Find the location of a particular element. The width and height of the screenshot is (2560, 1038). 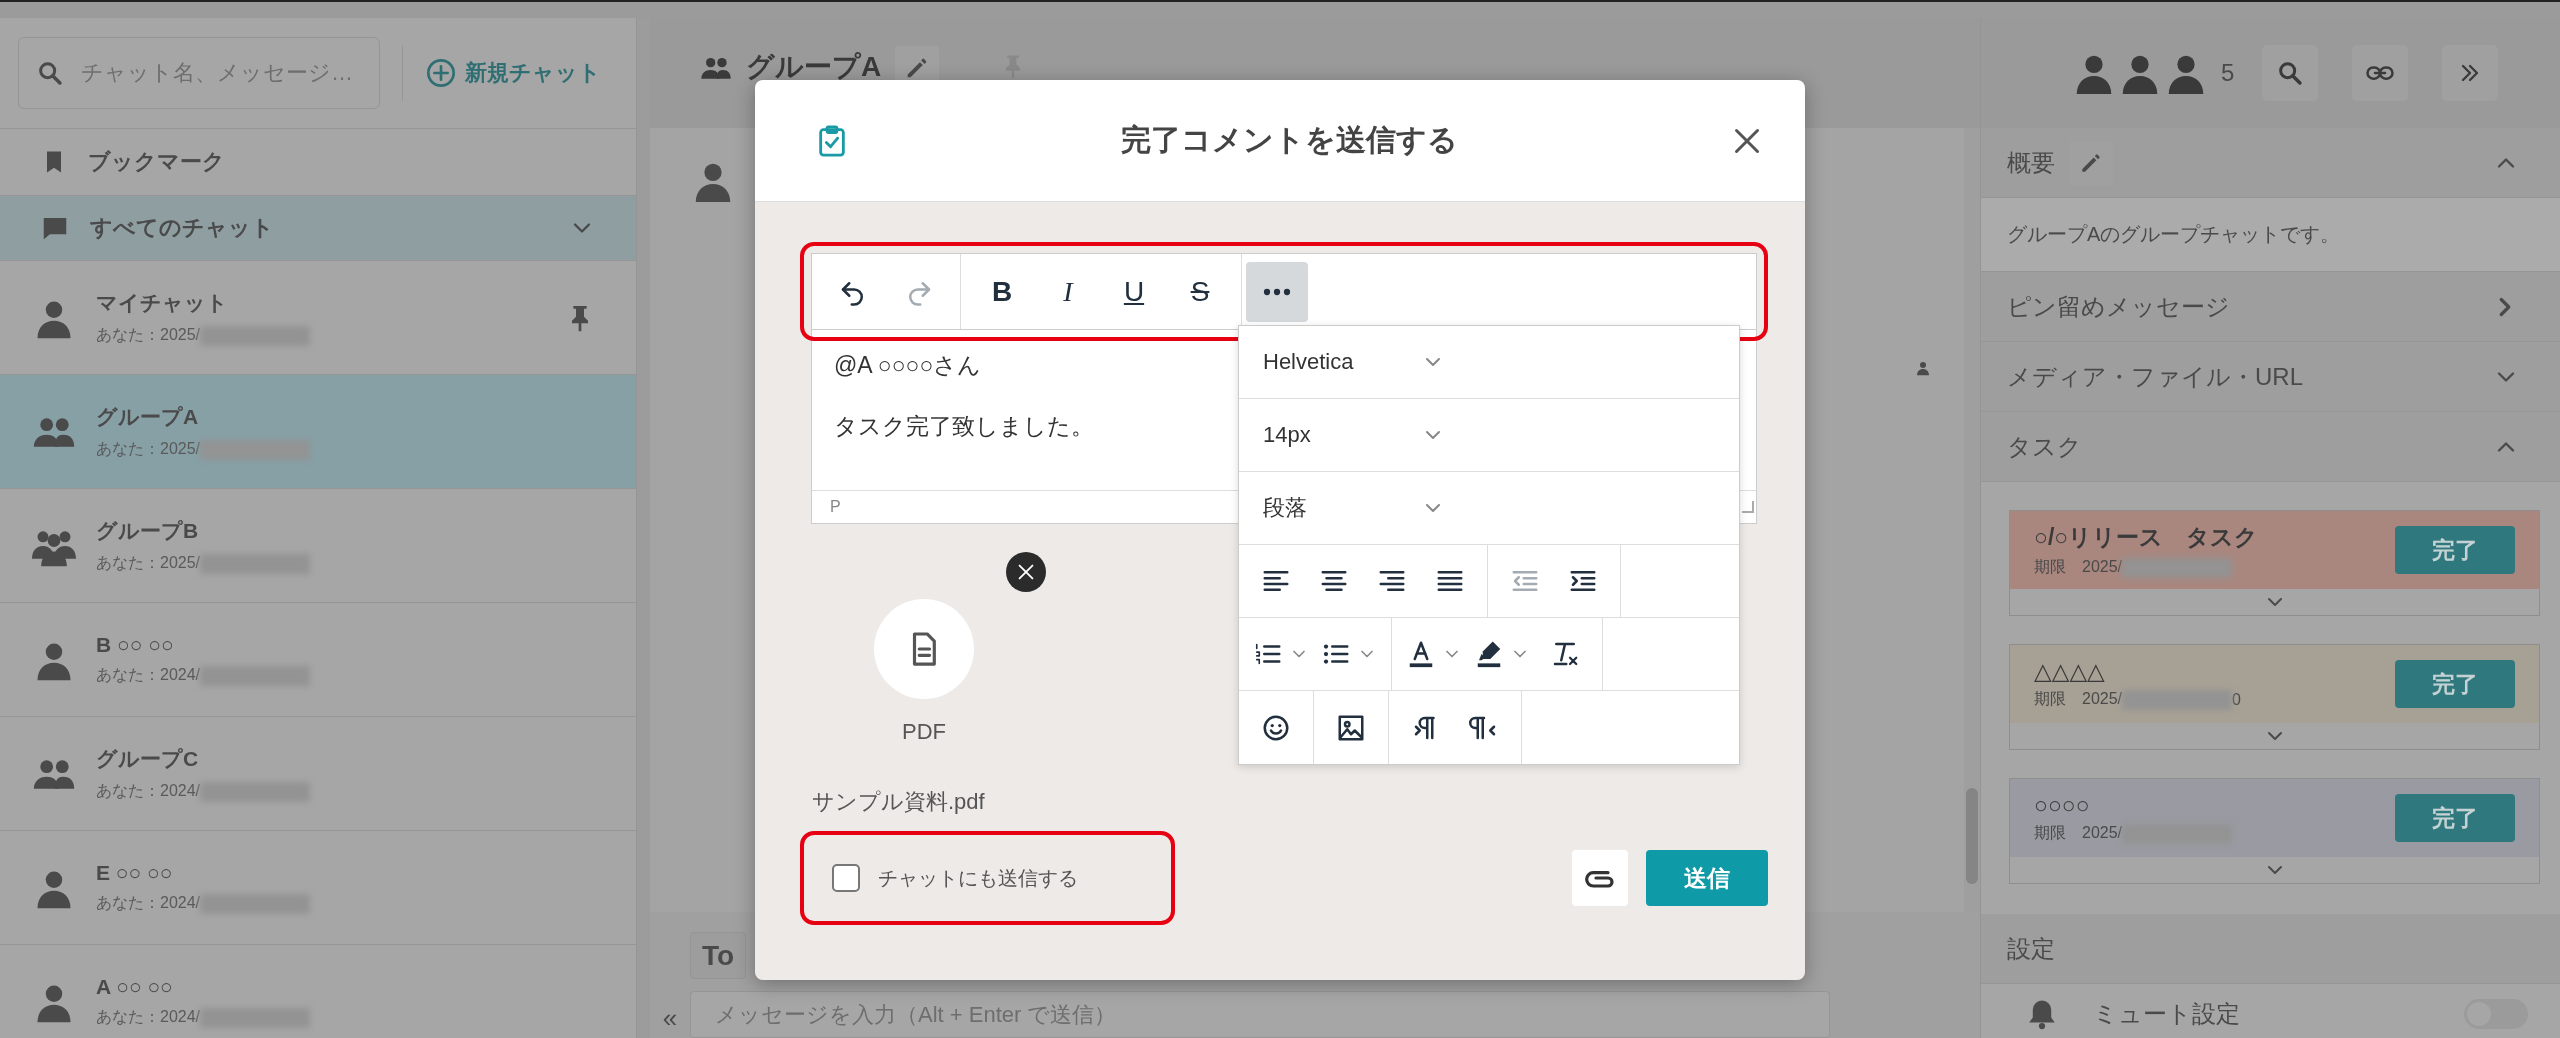

format-button: S is located at coordinates (1200, 291).